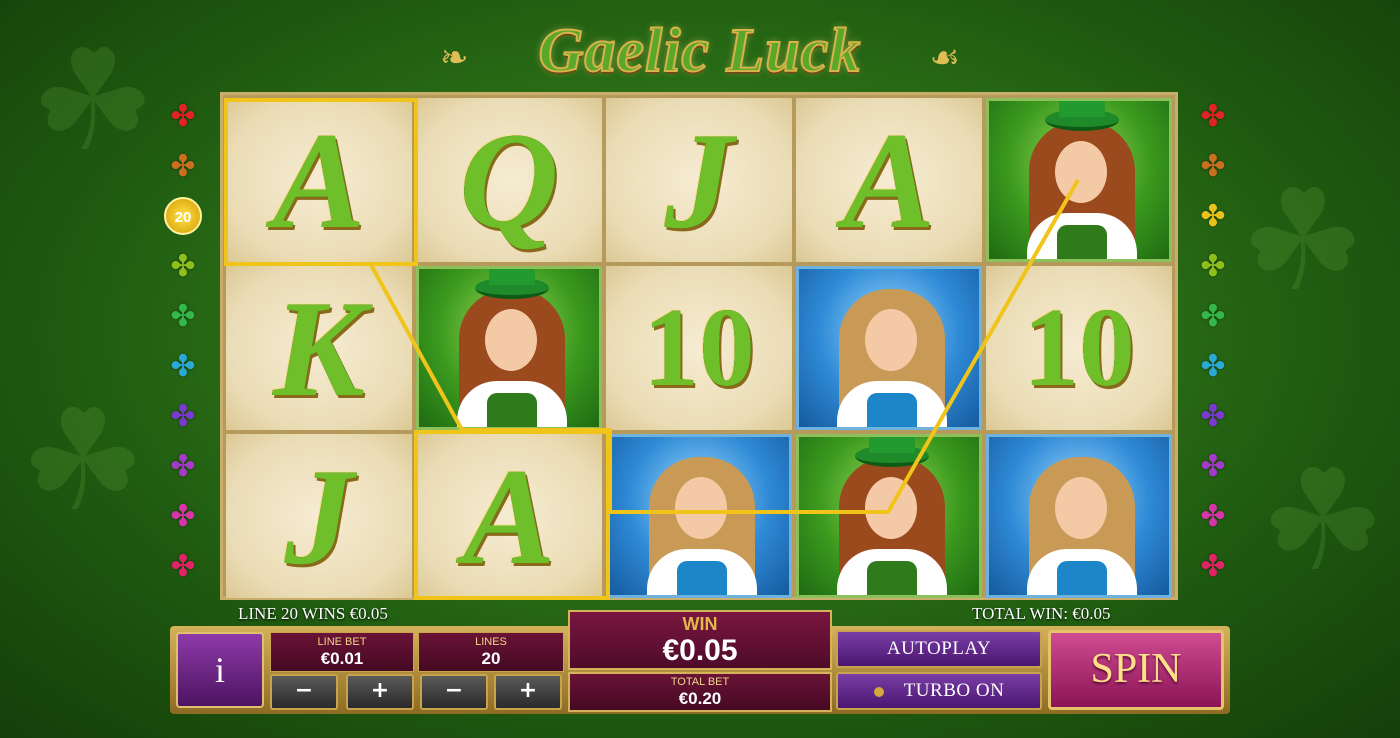 The width and height of the screenshot is (1400, 738). I want to click on total-bet-value: €0.20, so click(700, 698).